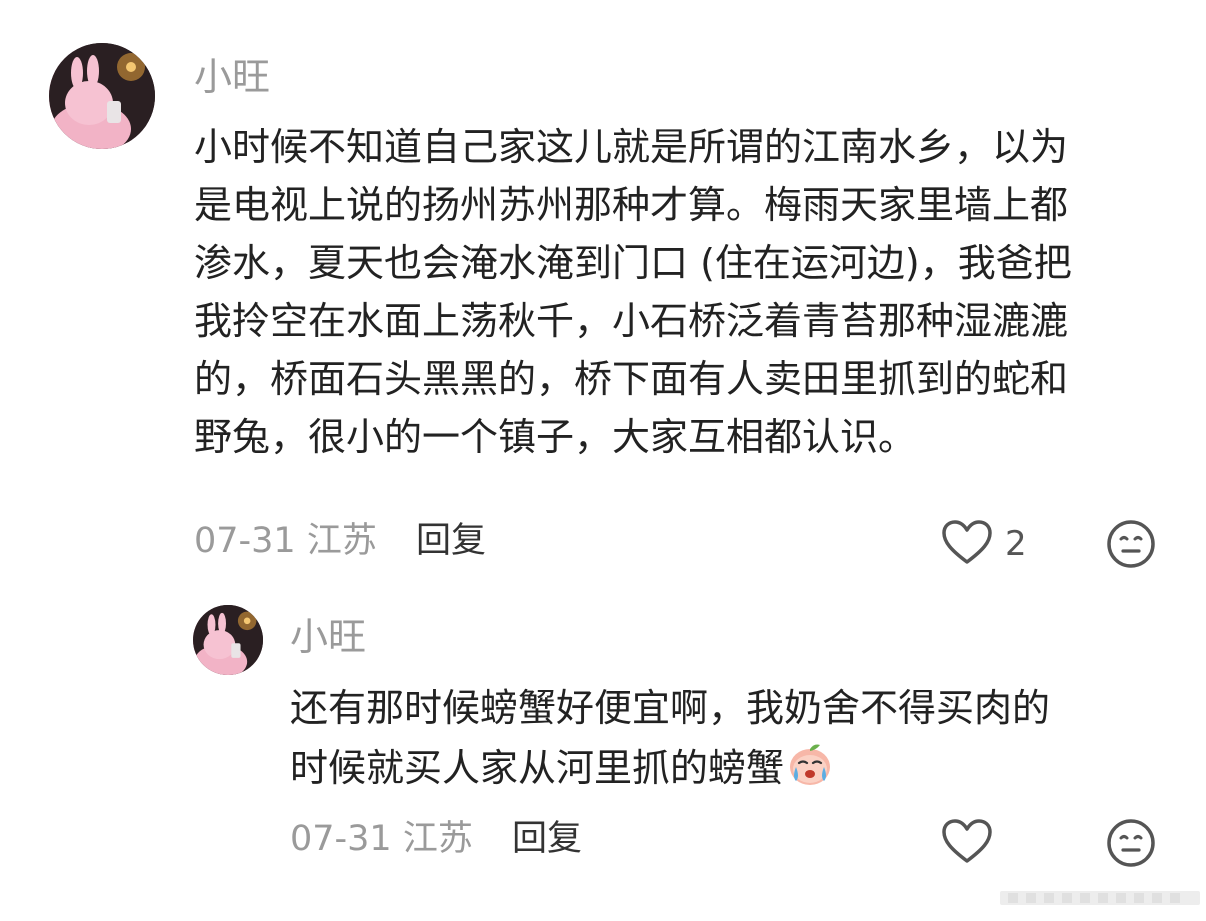 The height and width of the screenshot is (921, 1206). What do you see at coordinates (1100, 900) in the screenshot?
I see `watermark-logo` at bounding box center [1100, 900].